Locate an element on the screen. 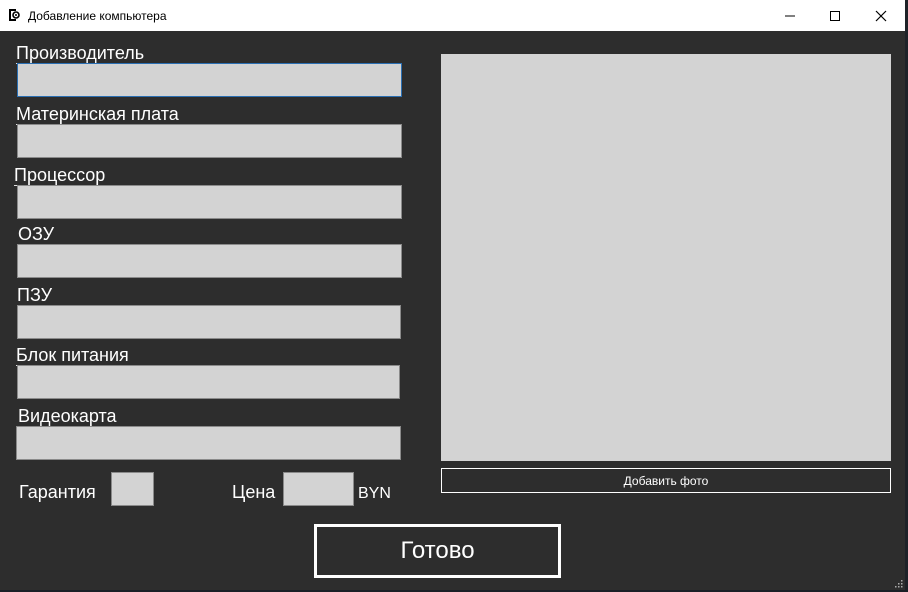 The image size is (908, 592). processor-label: Процессор is located at coordinates (63, 175).